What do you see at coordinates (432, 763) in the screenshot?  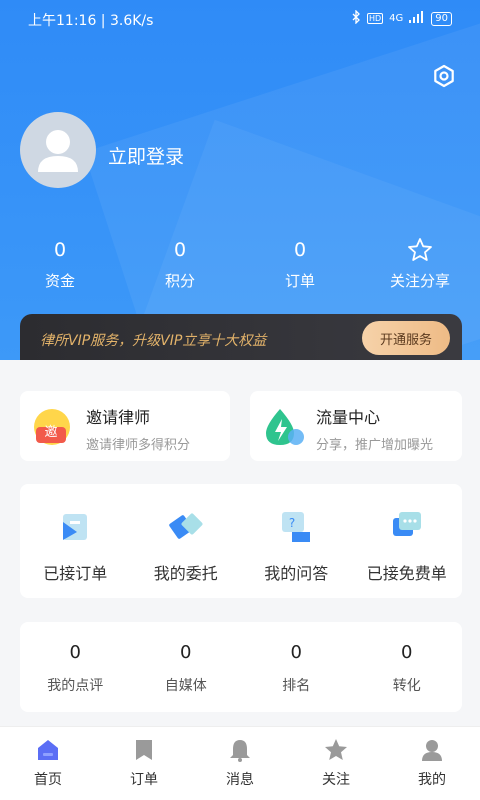 I see `tab-mine: 我的` at bounding box center [432, 763].